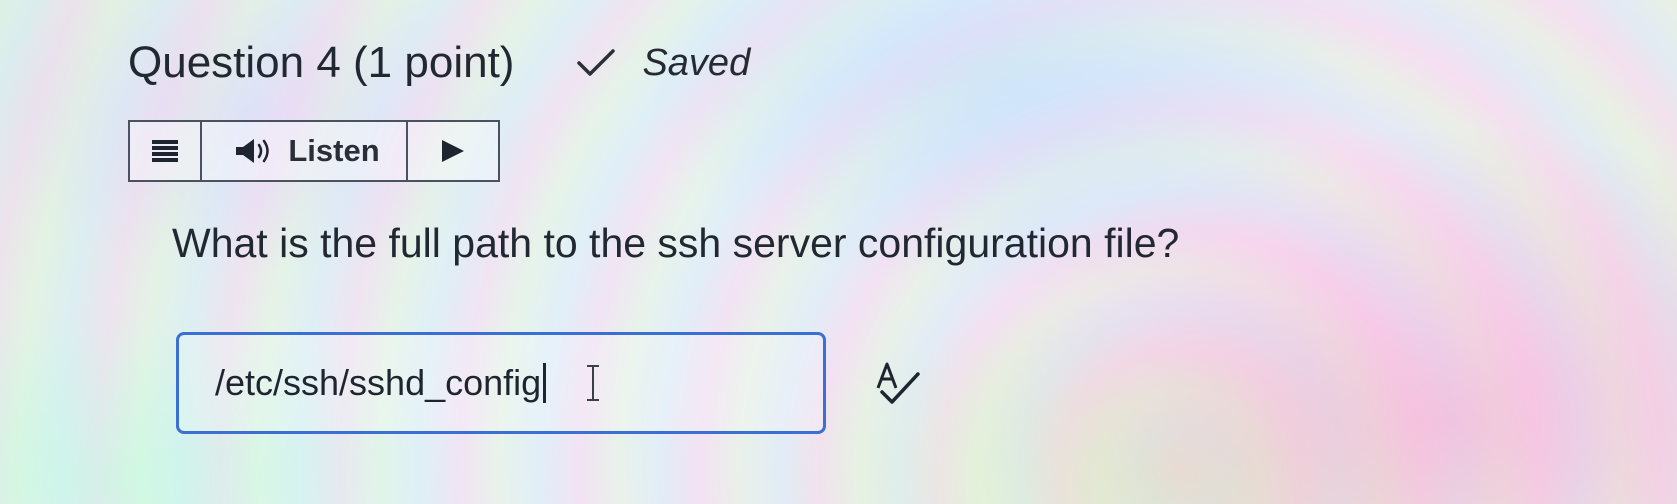 This screenshot has width=1677, height=504. I want to click on question-header: Question 4 (1 point) Saved, so click(439, 63).